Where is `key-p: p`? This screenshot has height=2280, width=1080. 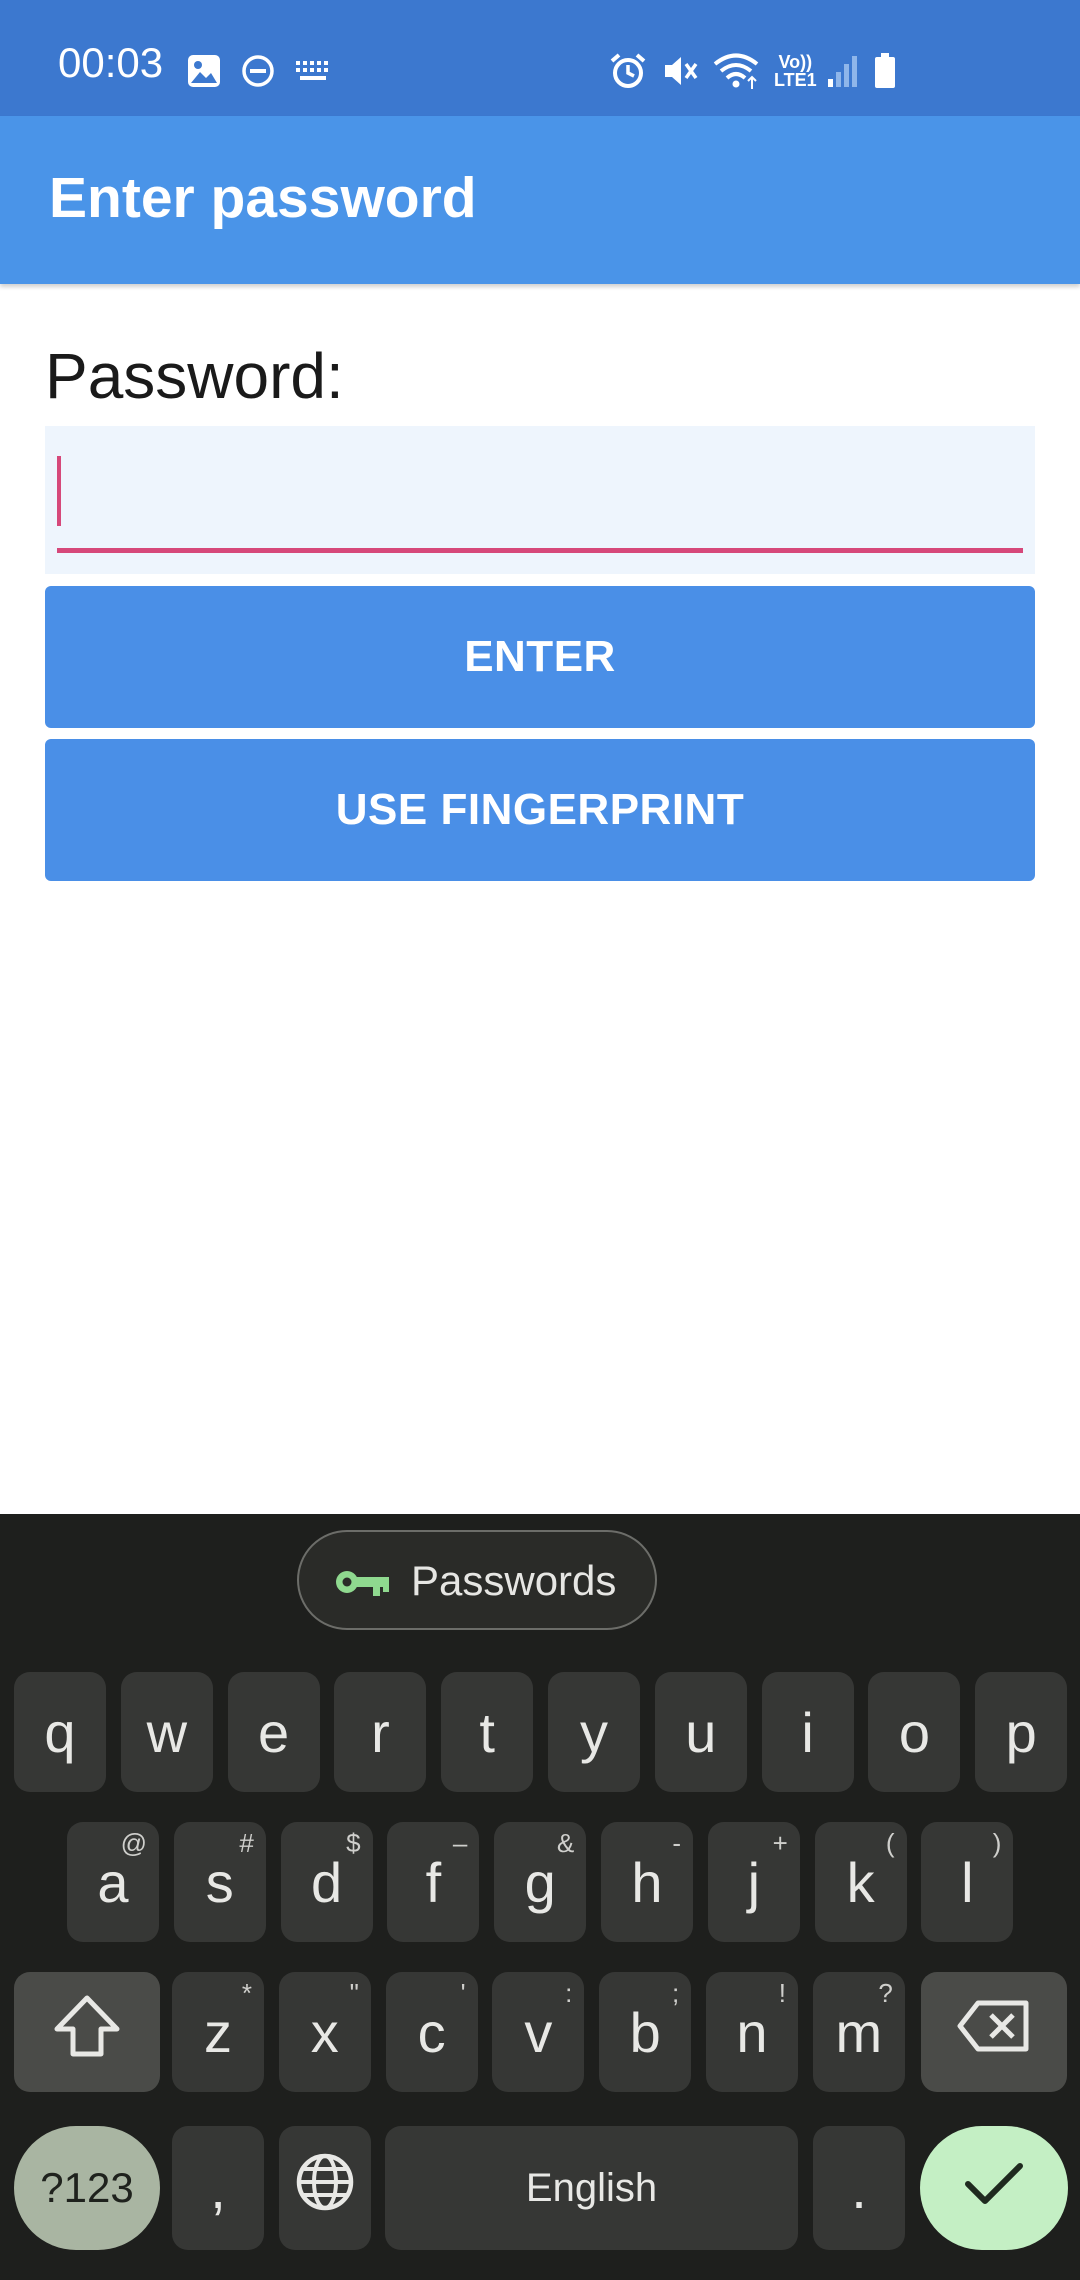
key-p: p is located at coordinates (1021, 1732).